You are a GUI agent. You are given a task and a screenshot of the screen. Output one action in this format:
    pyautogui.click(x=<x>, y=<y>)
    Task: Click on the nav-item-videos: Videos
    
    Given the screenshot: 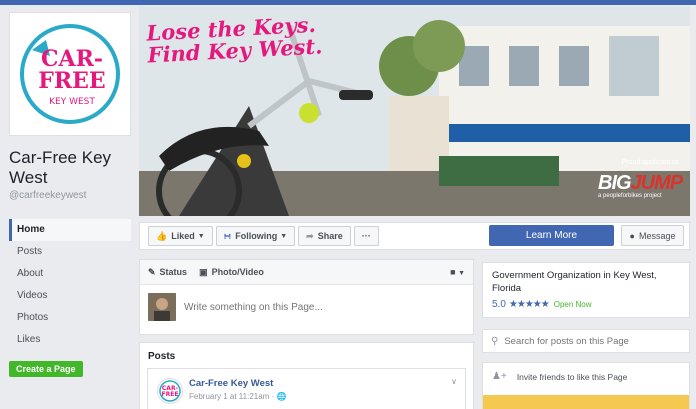 What is the action you would take?
    pyautogui.click(x=70, y=296)
    